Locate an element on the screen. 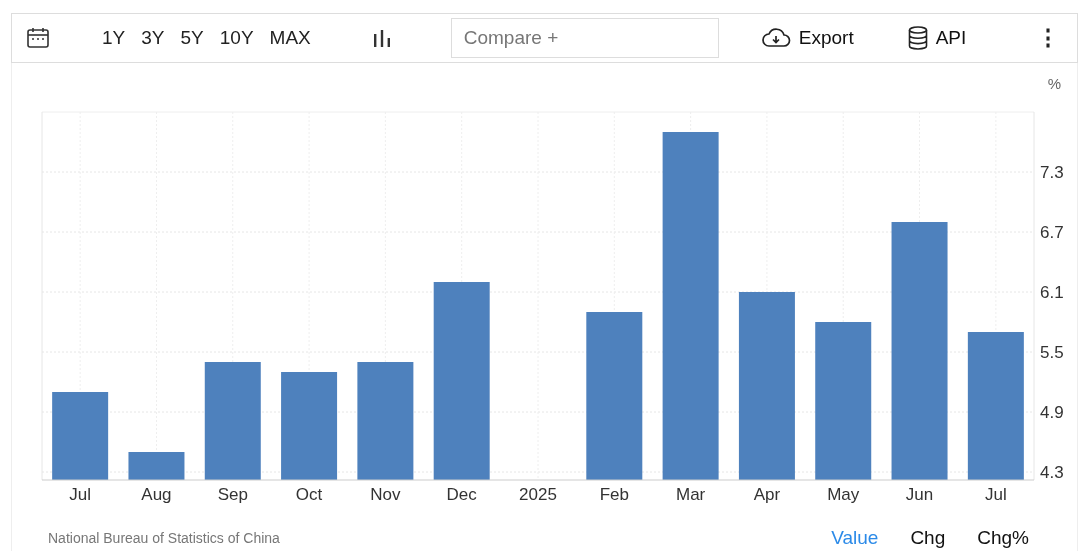 The image size is (1091, 559). compare-field: Compare + is located at coordinates (584, 38).